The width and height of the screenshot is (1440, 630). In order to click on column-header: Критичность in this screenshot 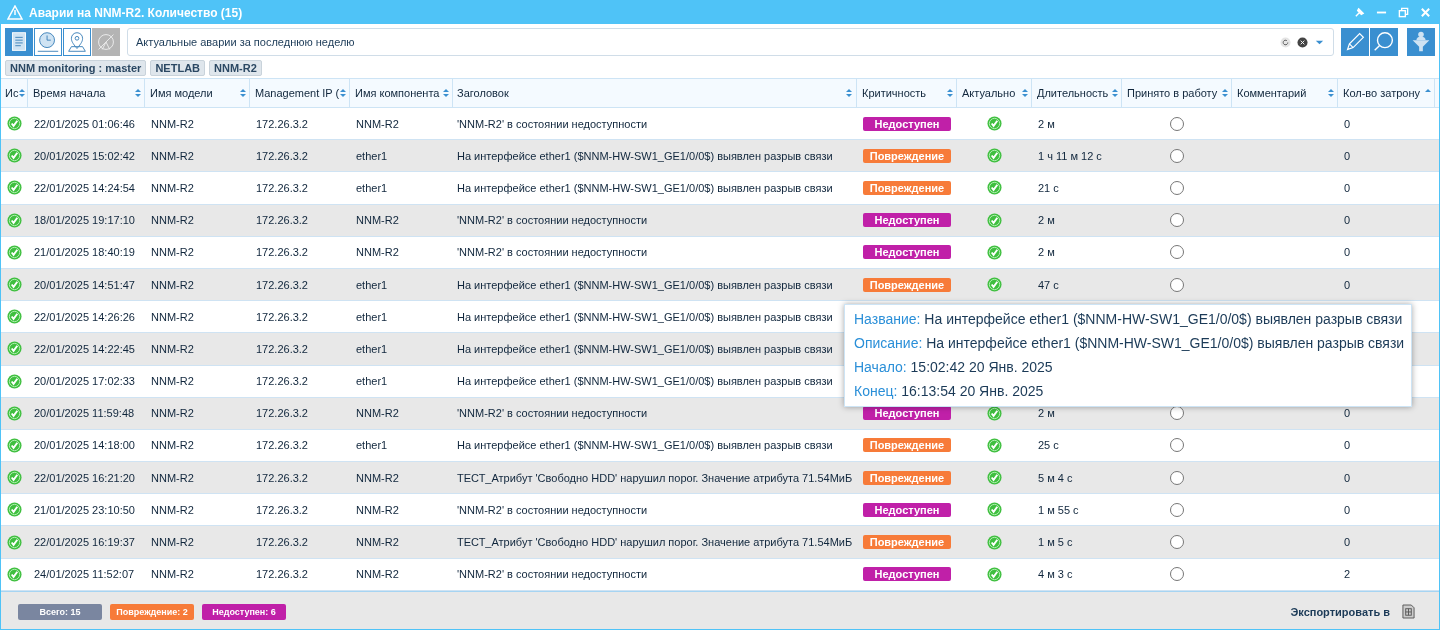, I will do `click(907, 93)`.